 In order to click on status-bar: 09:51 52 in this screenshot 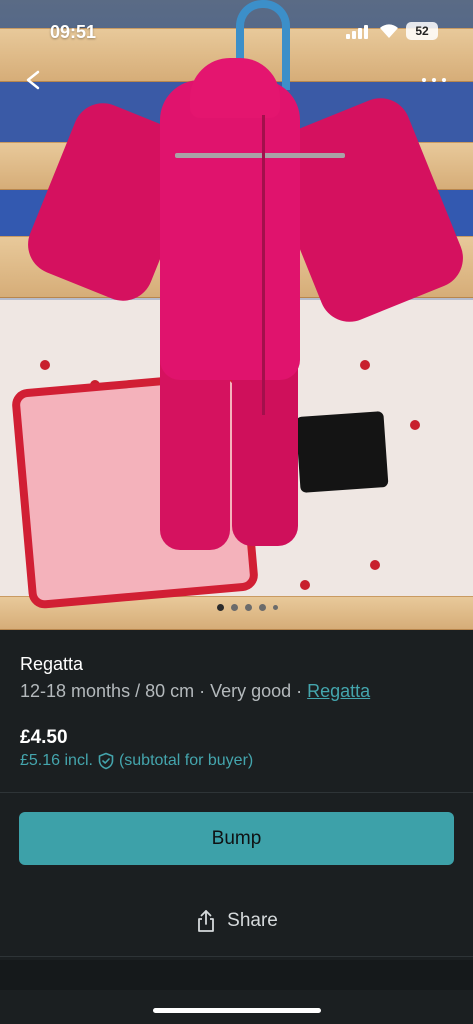, I will do `click(236, 32)`.